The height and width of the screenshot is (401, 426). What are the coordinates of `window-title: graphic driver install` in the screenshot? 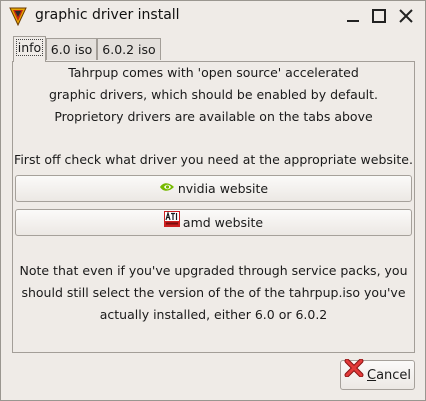 It's located at (107, 15).